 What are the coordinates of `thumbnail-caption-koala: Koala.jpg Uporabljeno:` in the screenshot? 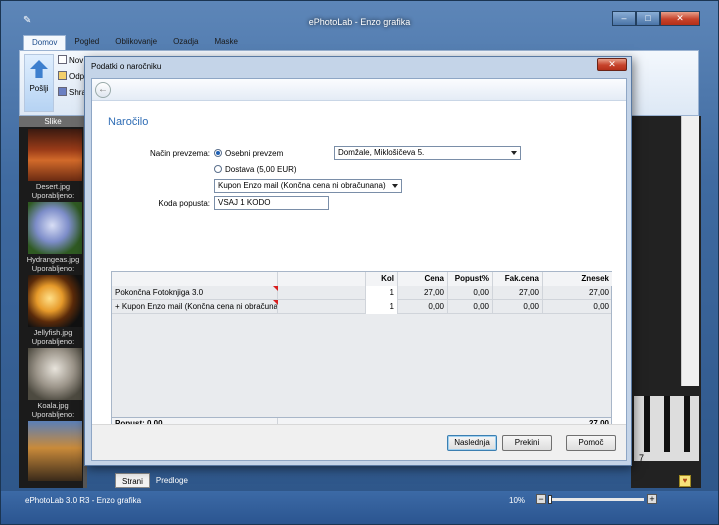 It's located at (53, 410).